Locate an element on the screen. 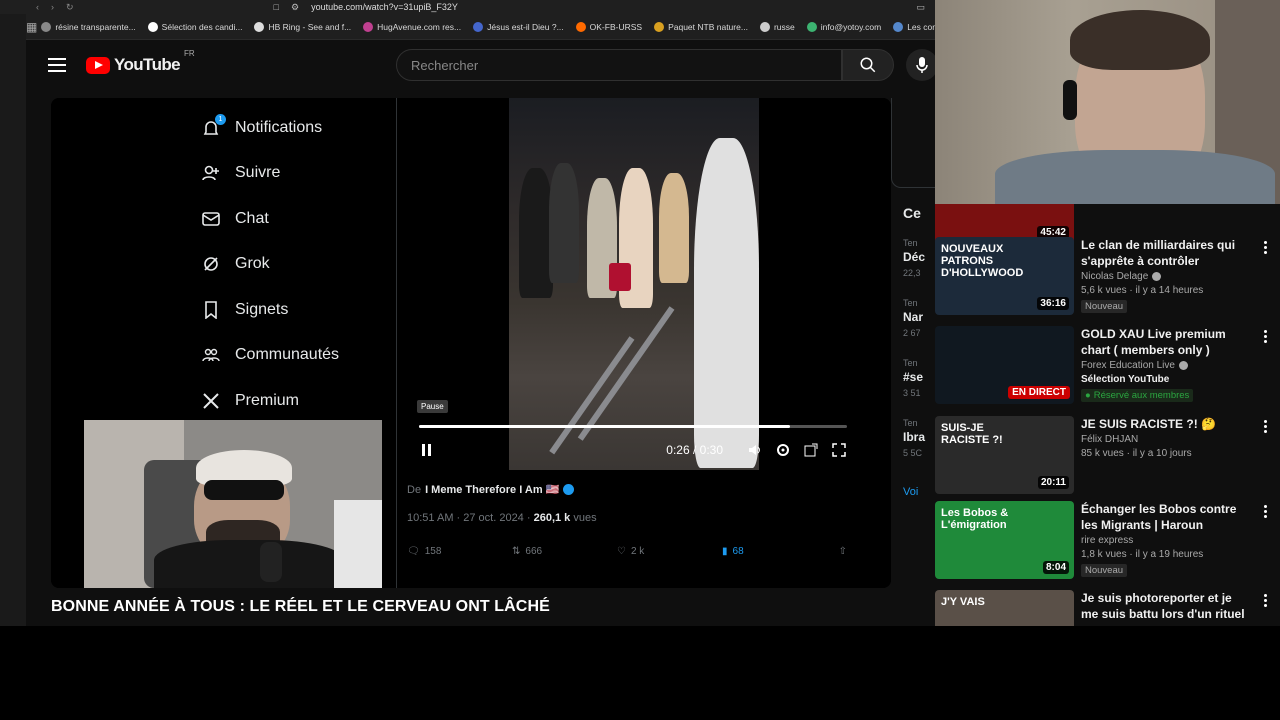 The image size is (1280, 720). bookmark-icon is located at coordinates (211, 310).